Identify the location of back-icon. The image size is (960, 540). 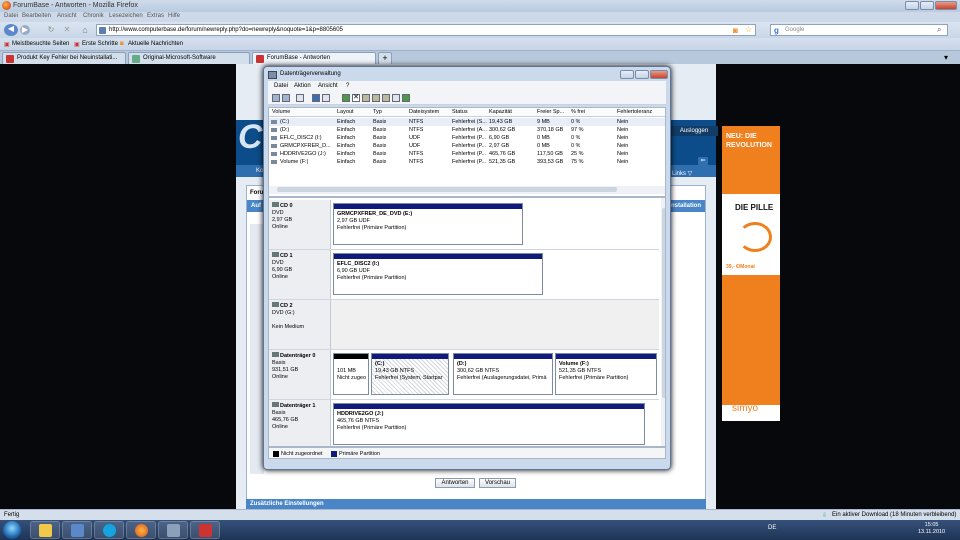
(276, 98).